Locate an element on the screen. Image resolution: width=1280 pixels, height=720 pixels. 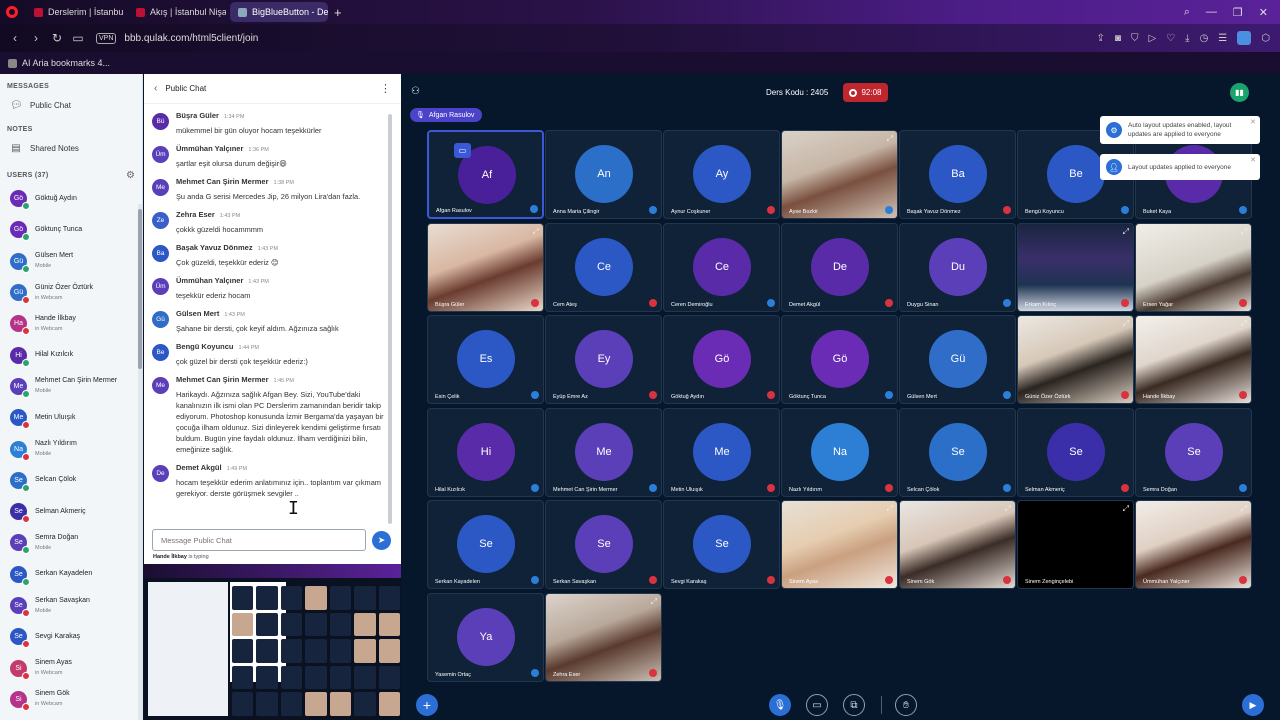
webcam-button: ▭ is located at coordinates (817, 705).